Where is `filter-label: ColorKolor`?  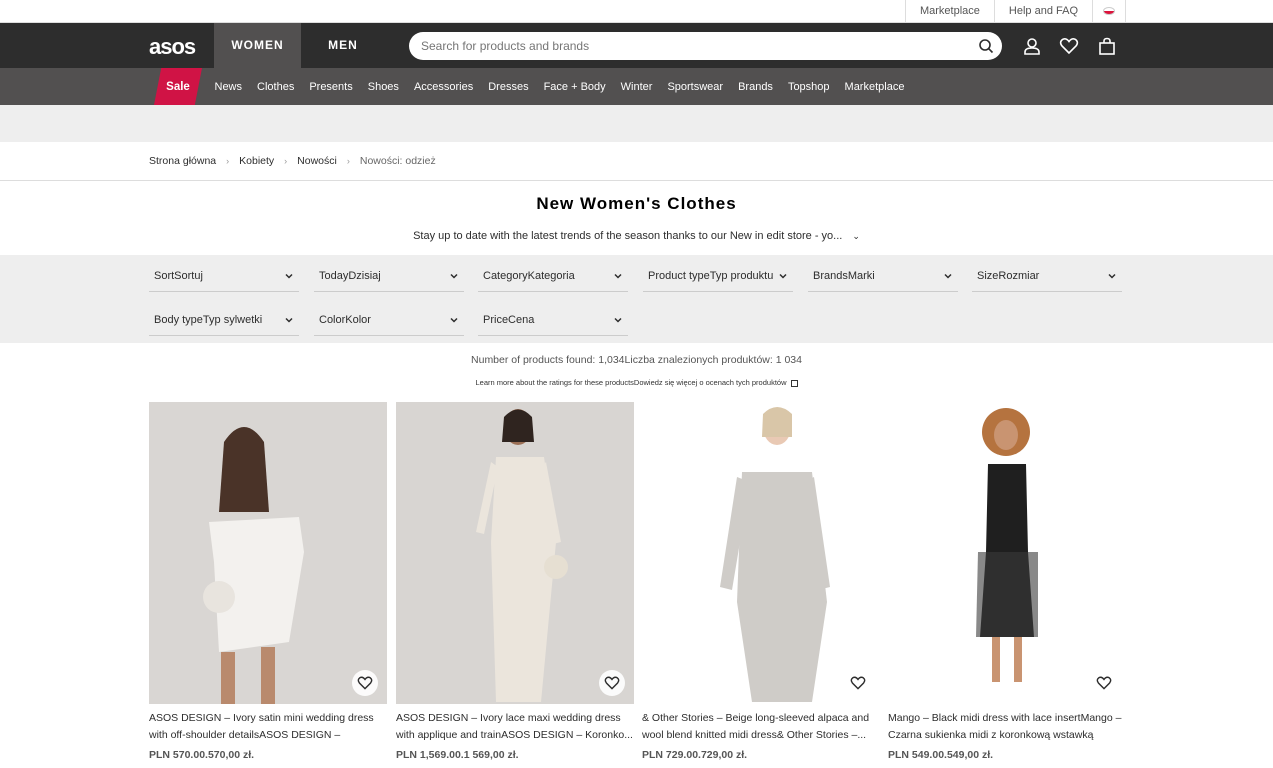 filter-label: ColorKolor is located at coordinates (345, 319).